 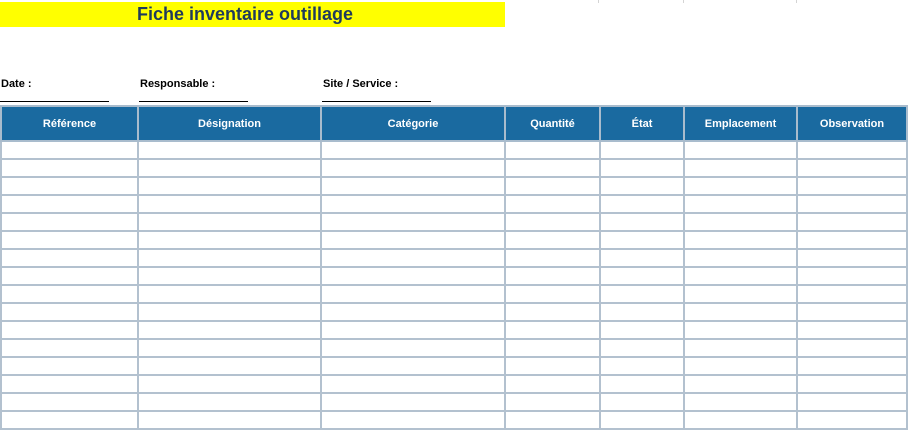 What do you see at coordinates (54, 101) in the screenshot?
I see `date-input-line` at bounding box center [54, 101].